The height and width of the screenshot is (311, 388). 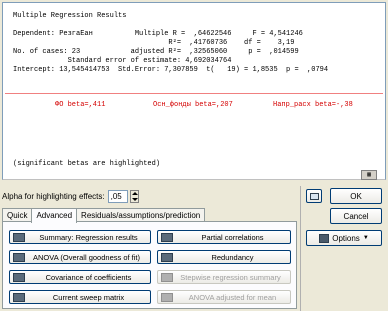 What do you see at coordinates (224, 297) in the screenshot?
I see `anova-adjusted-button: ANOVA adjusted for mean` at bounding box center [224, 297].